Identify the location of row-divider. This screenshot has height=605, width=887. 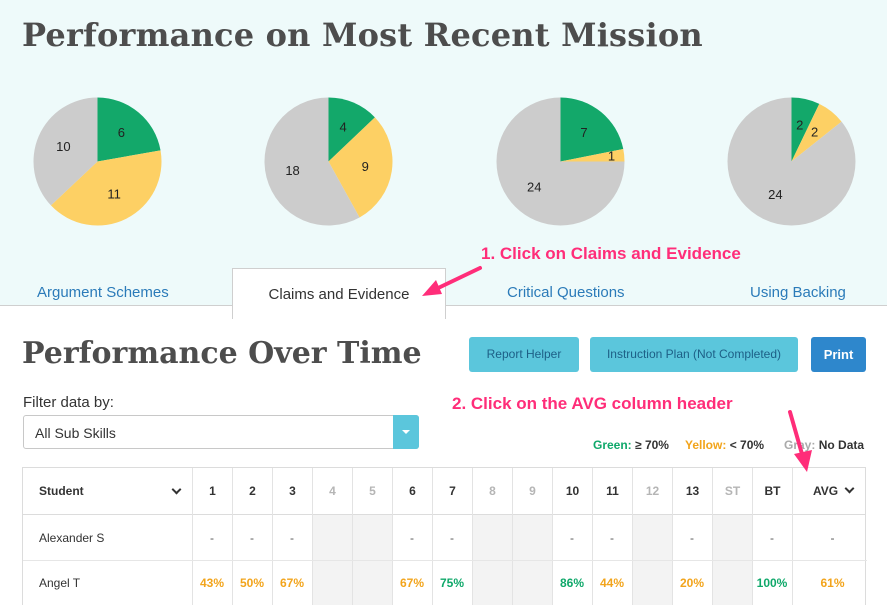
(445, 560).